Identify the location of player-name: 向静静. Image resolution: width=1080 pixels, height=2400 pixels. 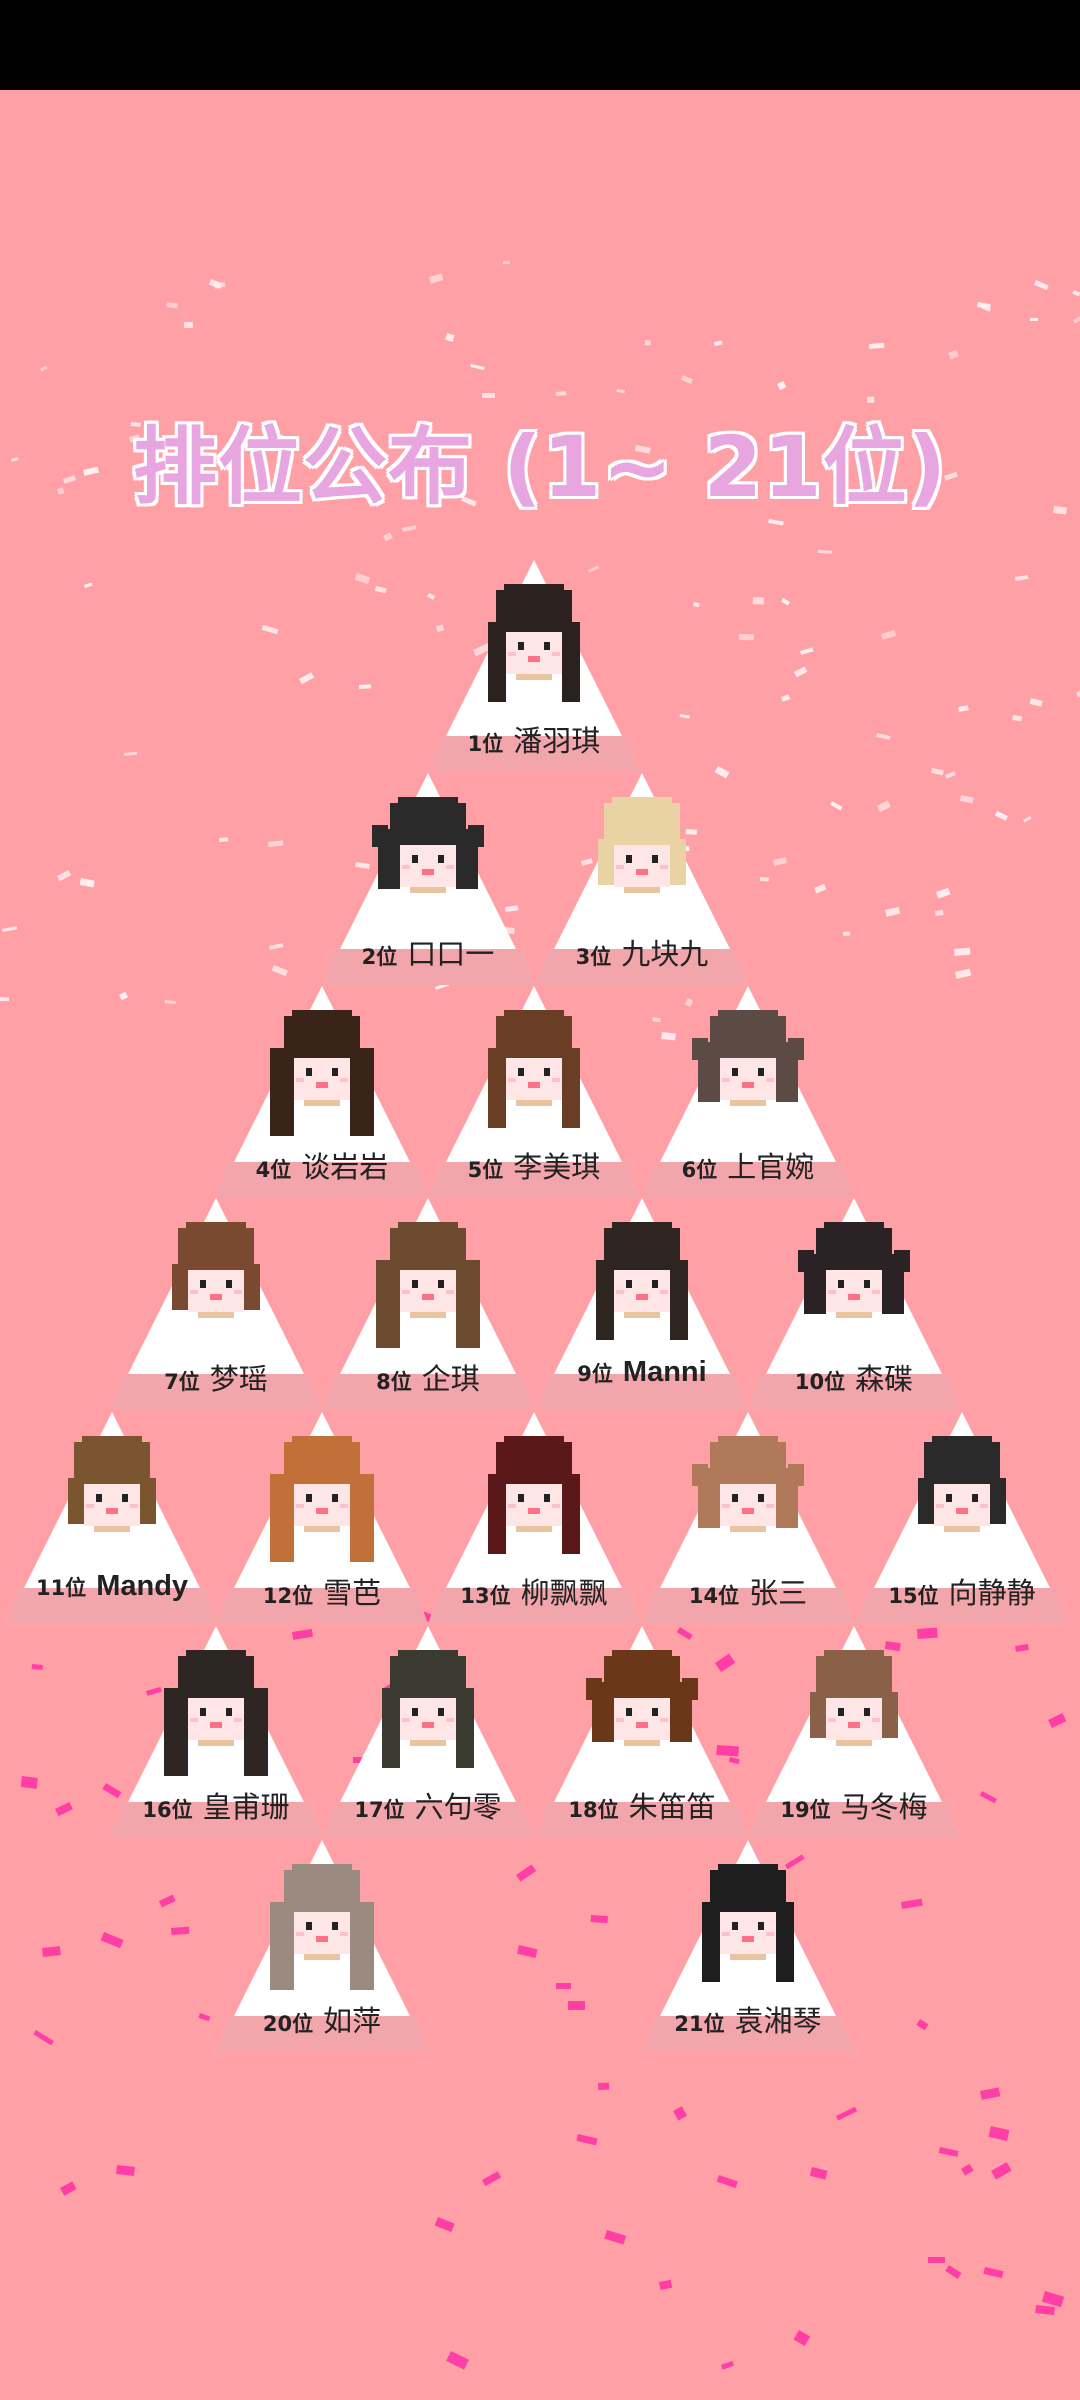
(992, 1593).